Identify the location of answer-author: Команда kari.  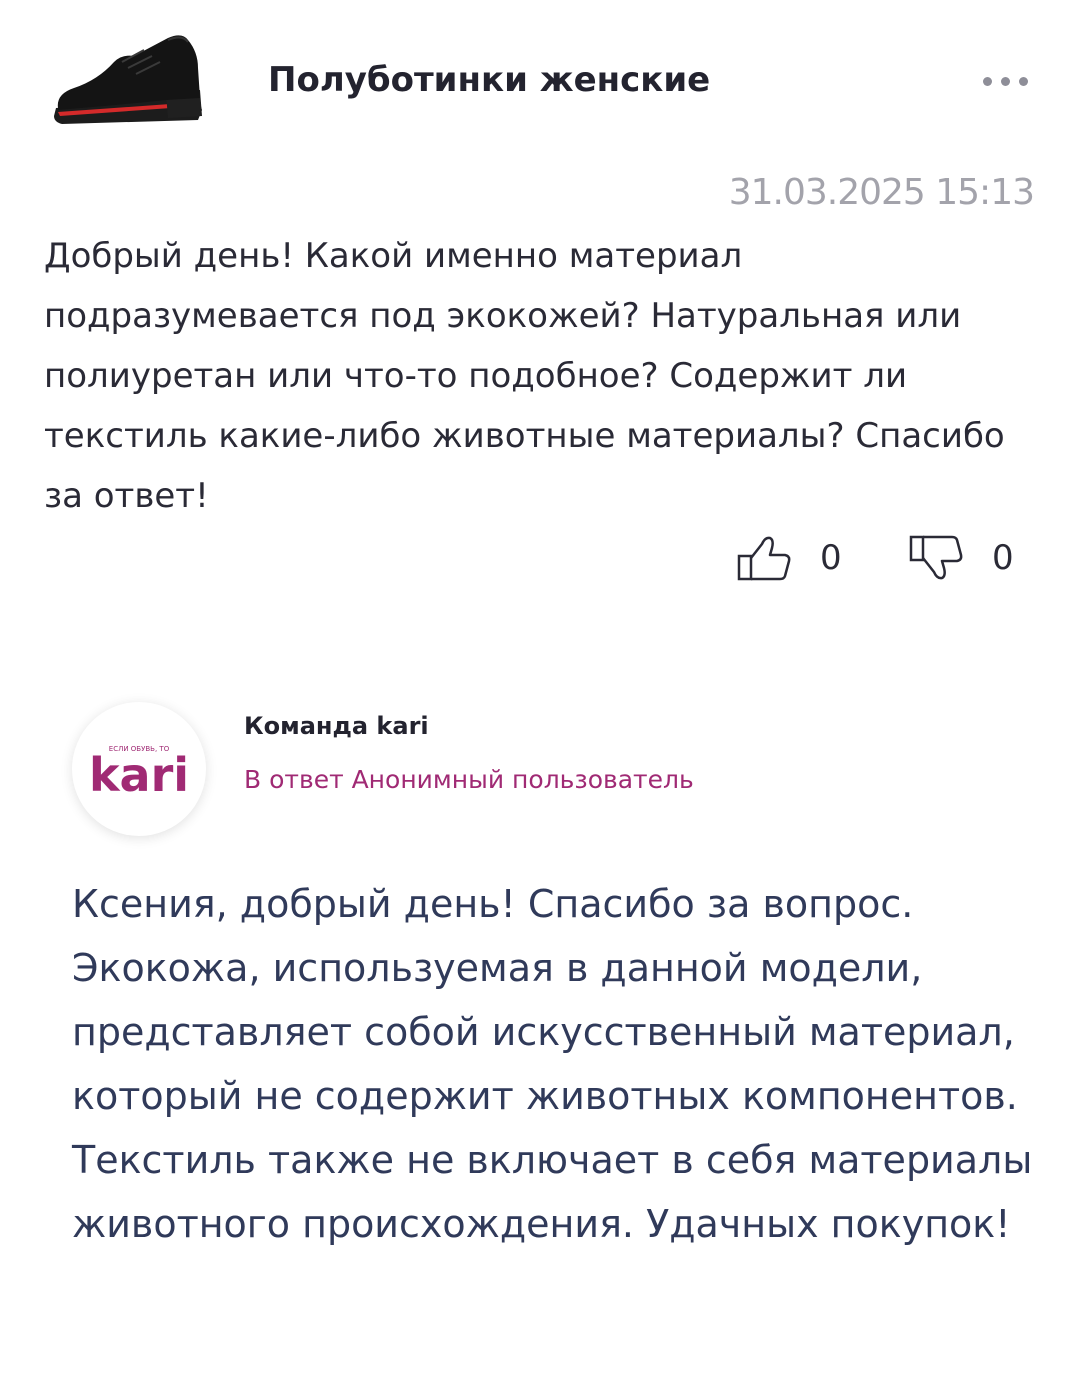
(336, 726).